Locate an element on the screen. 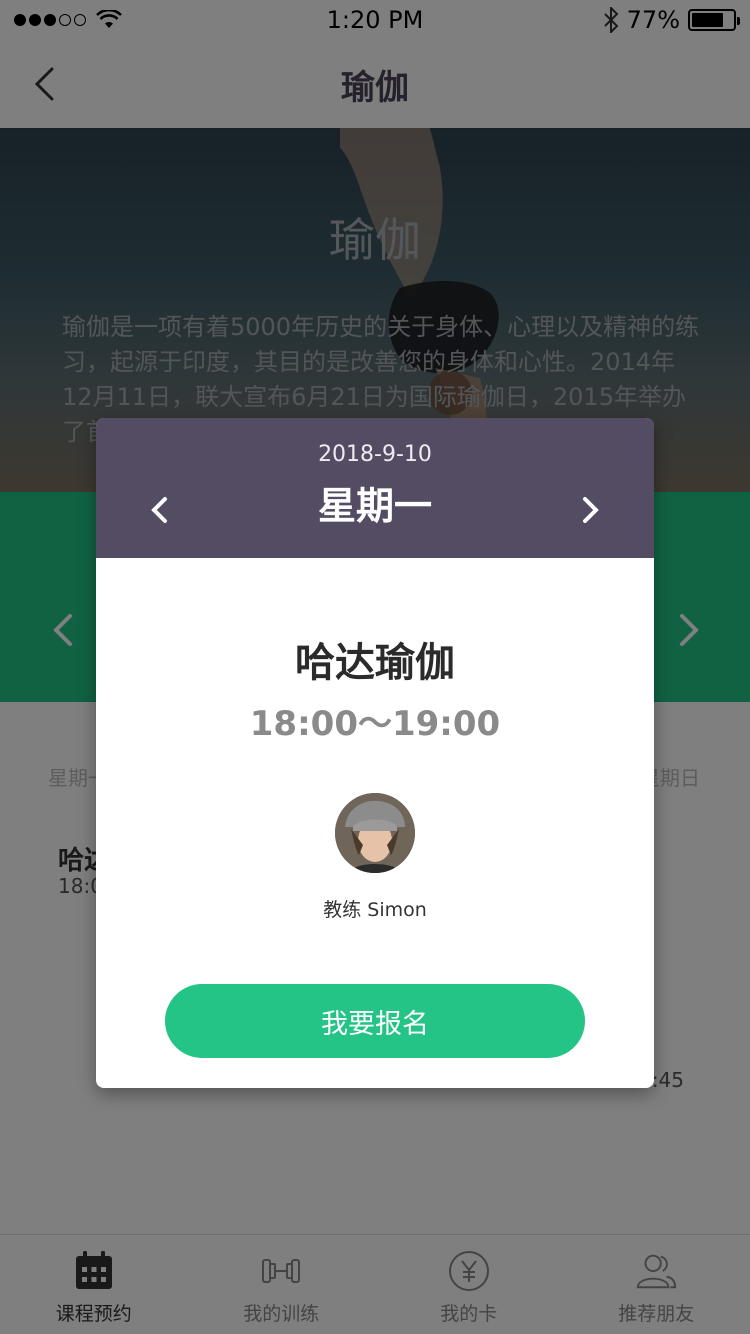 The height and width of the screenshot is (1334, 750). prev-day-button is located at coordinates (159, 510).